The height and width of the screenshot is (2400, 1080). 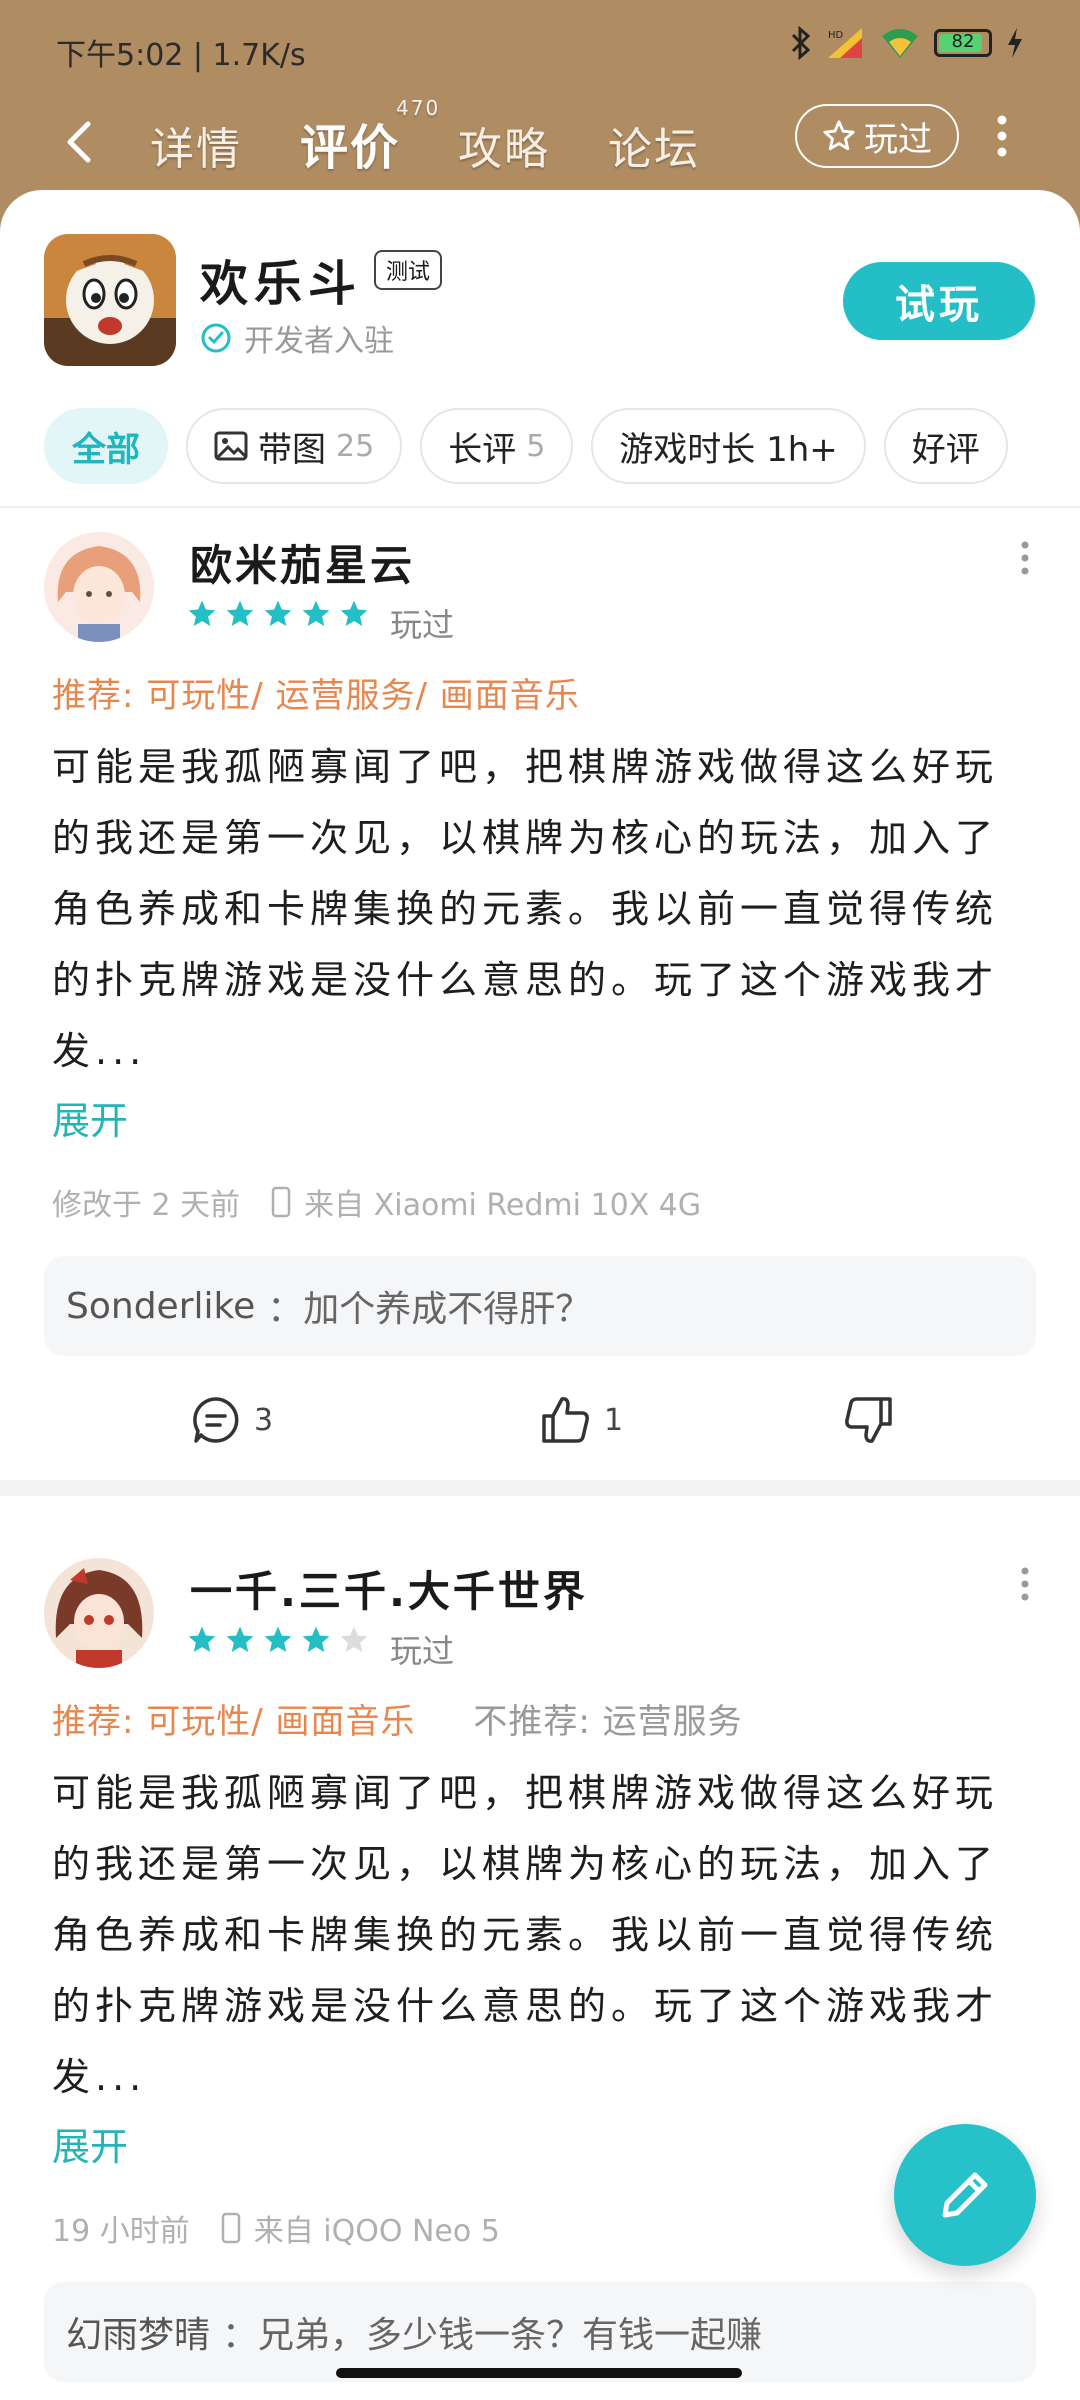 I want to click on recommend-text: 推荐: 可玩性/ 运营服务/ 画面音乐, so click(x=316, y=696).